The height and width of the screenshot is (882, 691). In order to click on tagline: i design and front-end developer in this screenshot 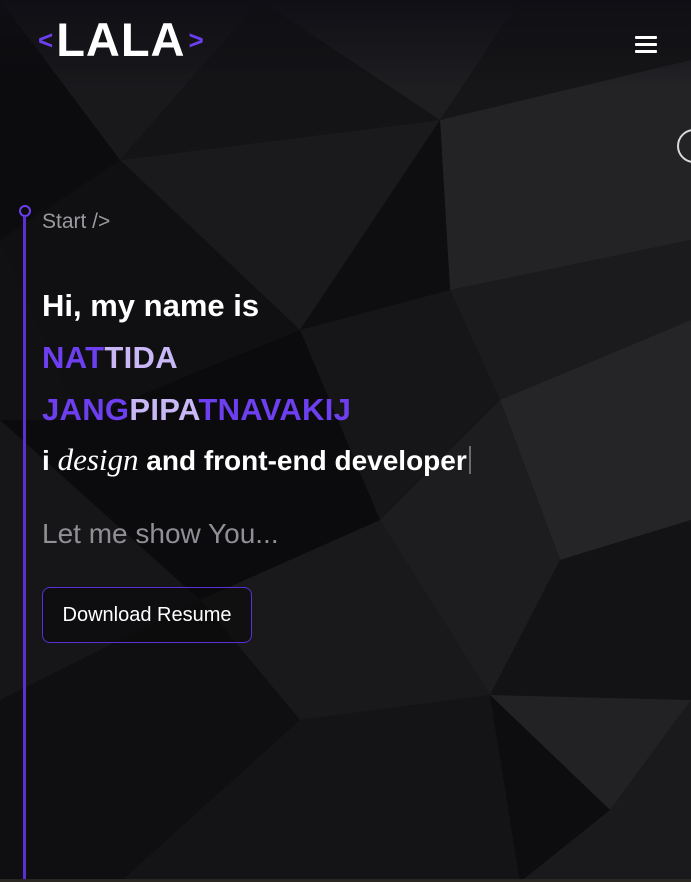, I will do `click(256, 460)`.